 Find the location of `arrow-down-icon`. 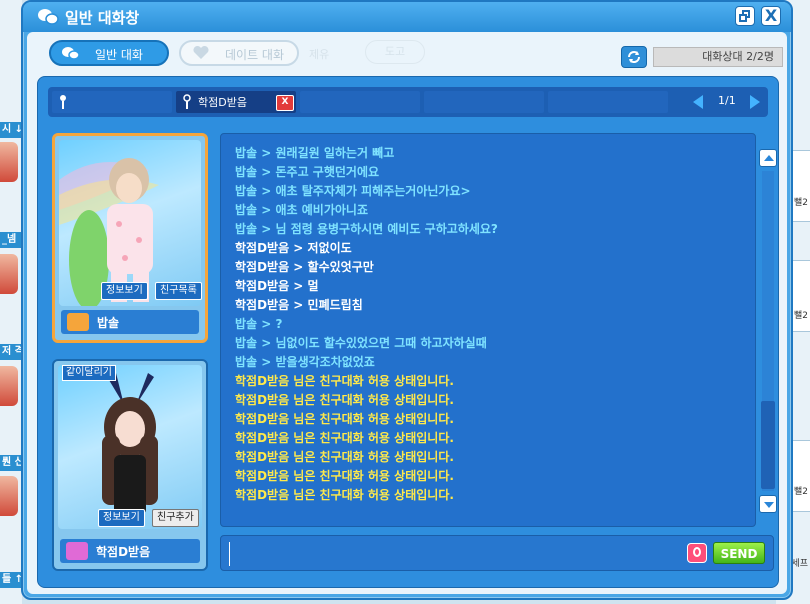

arrow-down-icon is located at coordinates (769, 505).